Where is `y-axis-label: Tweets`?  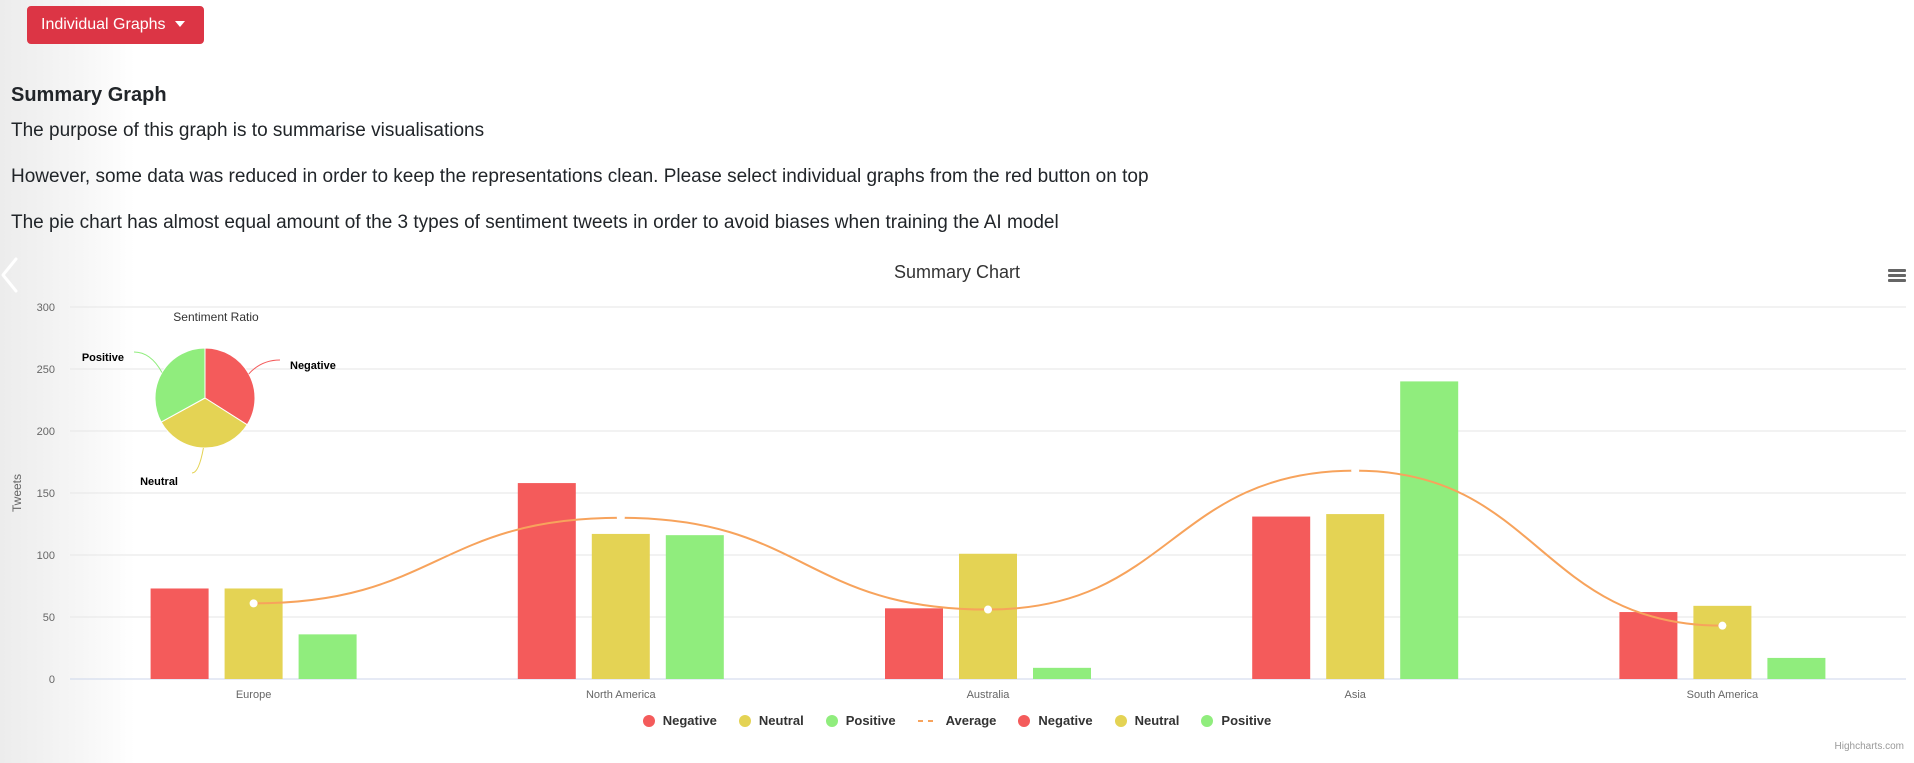
y-axis-label: Tweets is located at coordinates (17, 493).